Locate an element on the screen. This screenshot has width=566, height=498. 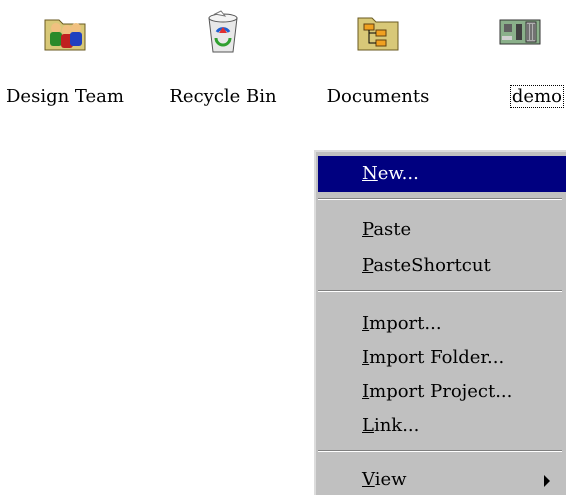
desktop-icon-demo: demo is located at coordinates (517, 65).